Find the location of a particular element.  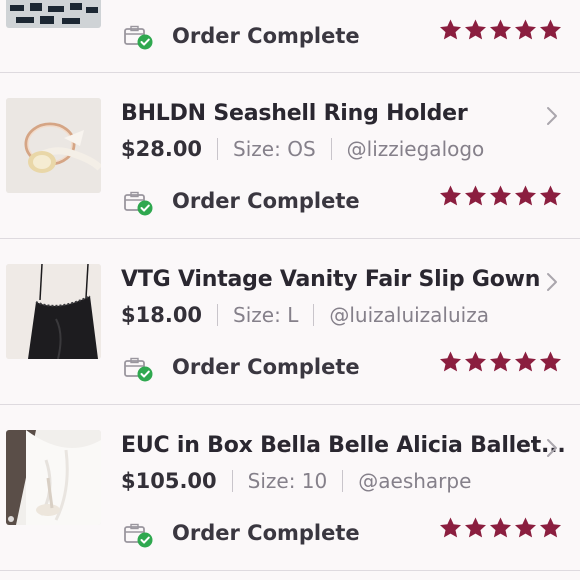

order-item: Order Complete is located at coordinates (290, 36).